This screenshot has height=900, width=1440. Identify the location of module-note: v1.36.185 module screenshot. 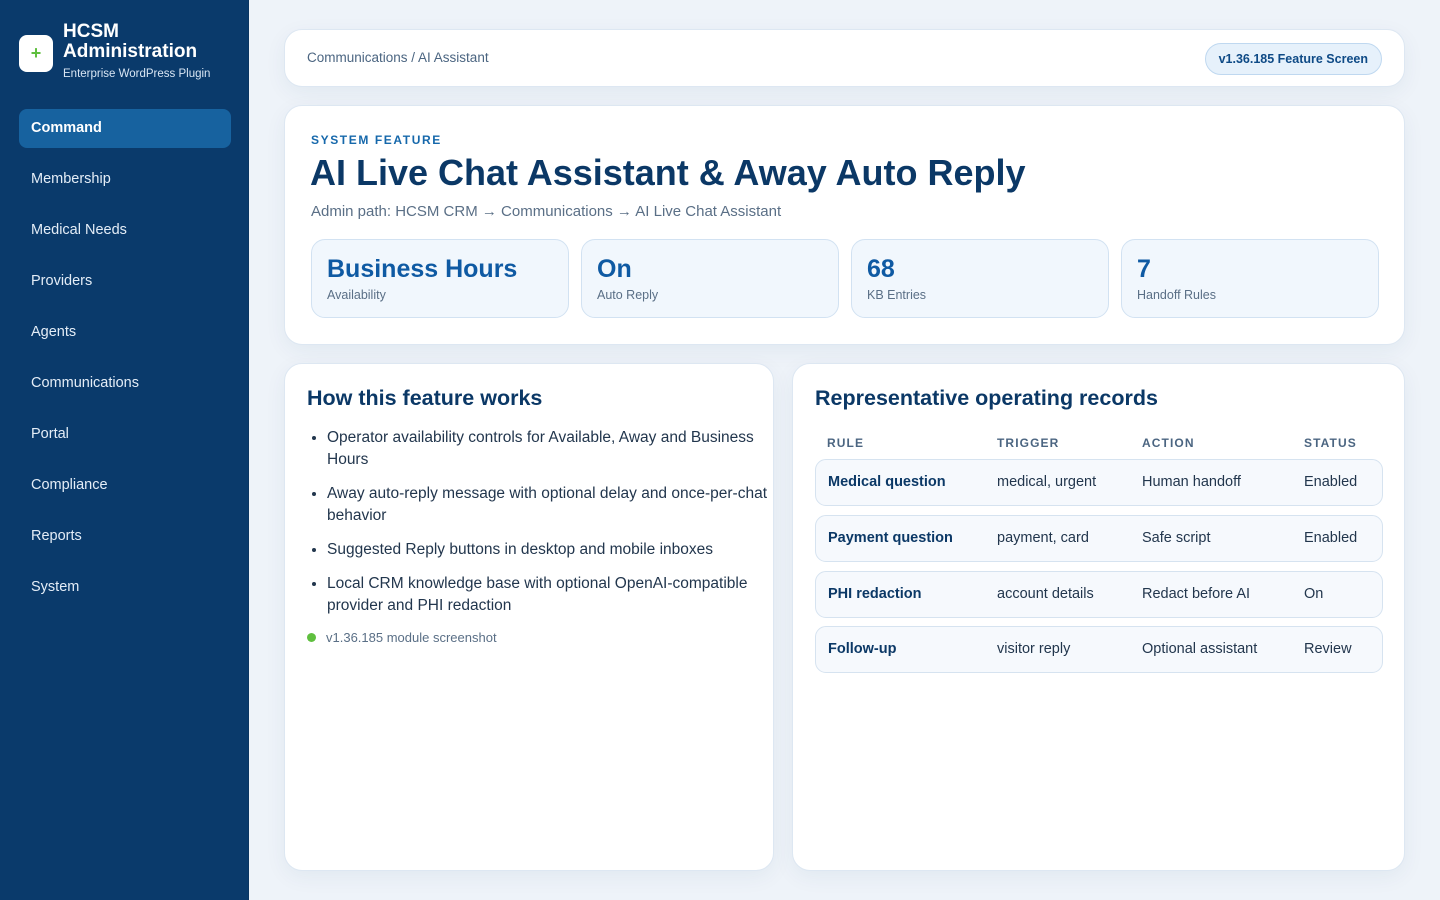
(402, 637).